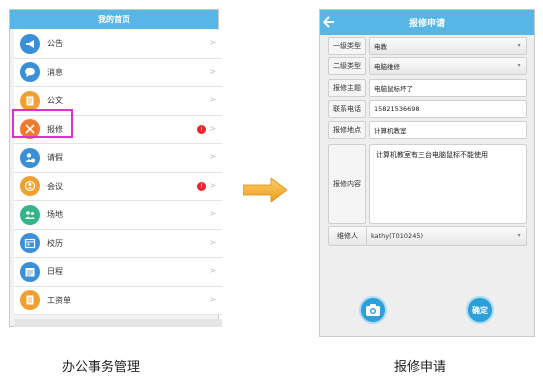 Image resolution: width=543 pixels, height=386 pixels. I want to click on level2-type-select: 电脑维修 ▾, so click(448, 66).